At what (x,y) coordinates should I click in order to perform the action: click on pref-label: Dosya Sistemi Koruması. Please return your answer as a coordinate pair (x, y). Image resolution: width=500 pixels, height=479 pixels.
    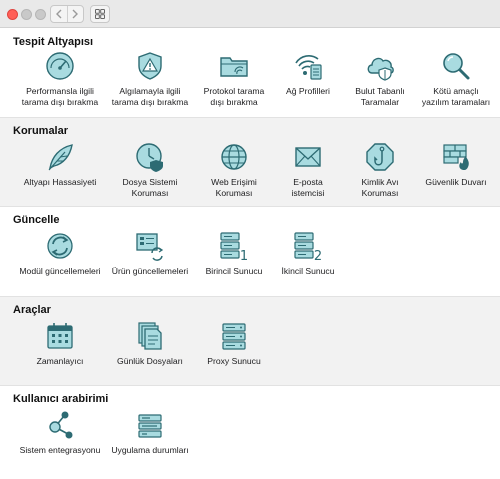
    Looking at the image, I should click on (150, 187).